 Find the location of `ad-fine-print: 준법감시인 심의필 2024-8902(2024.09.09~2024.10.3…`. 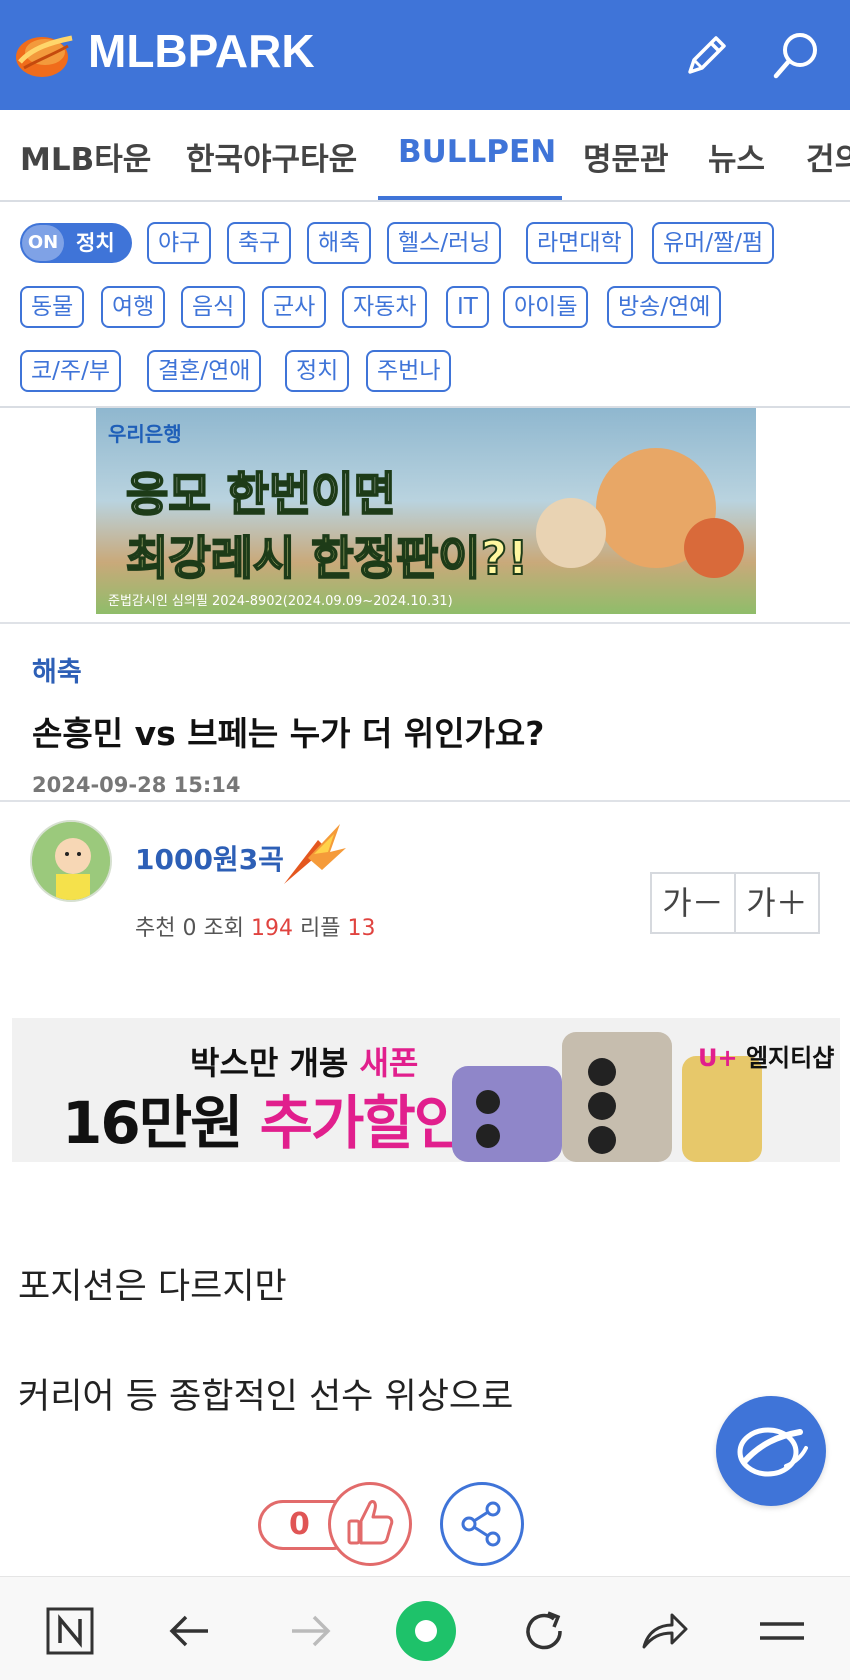

ad-fine-print: 준법감시인 심의필 2024-8902(2024.09.09~2024.10.3… is located at coordinates (280, 601).